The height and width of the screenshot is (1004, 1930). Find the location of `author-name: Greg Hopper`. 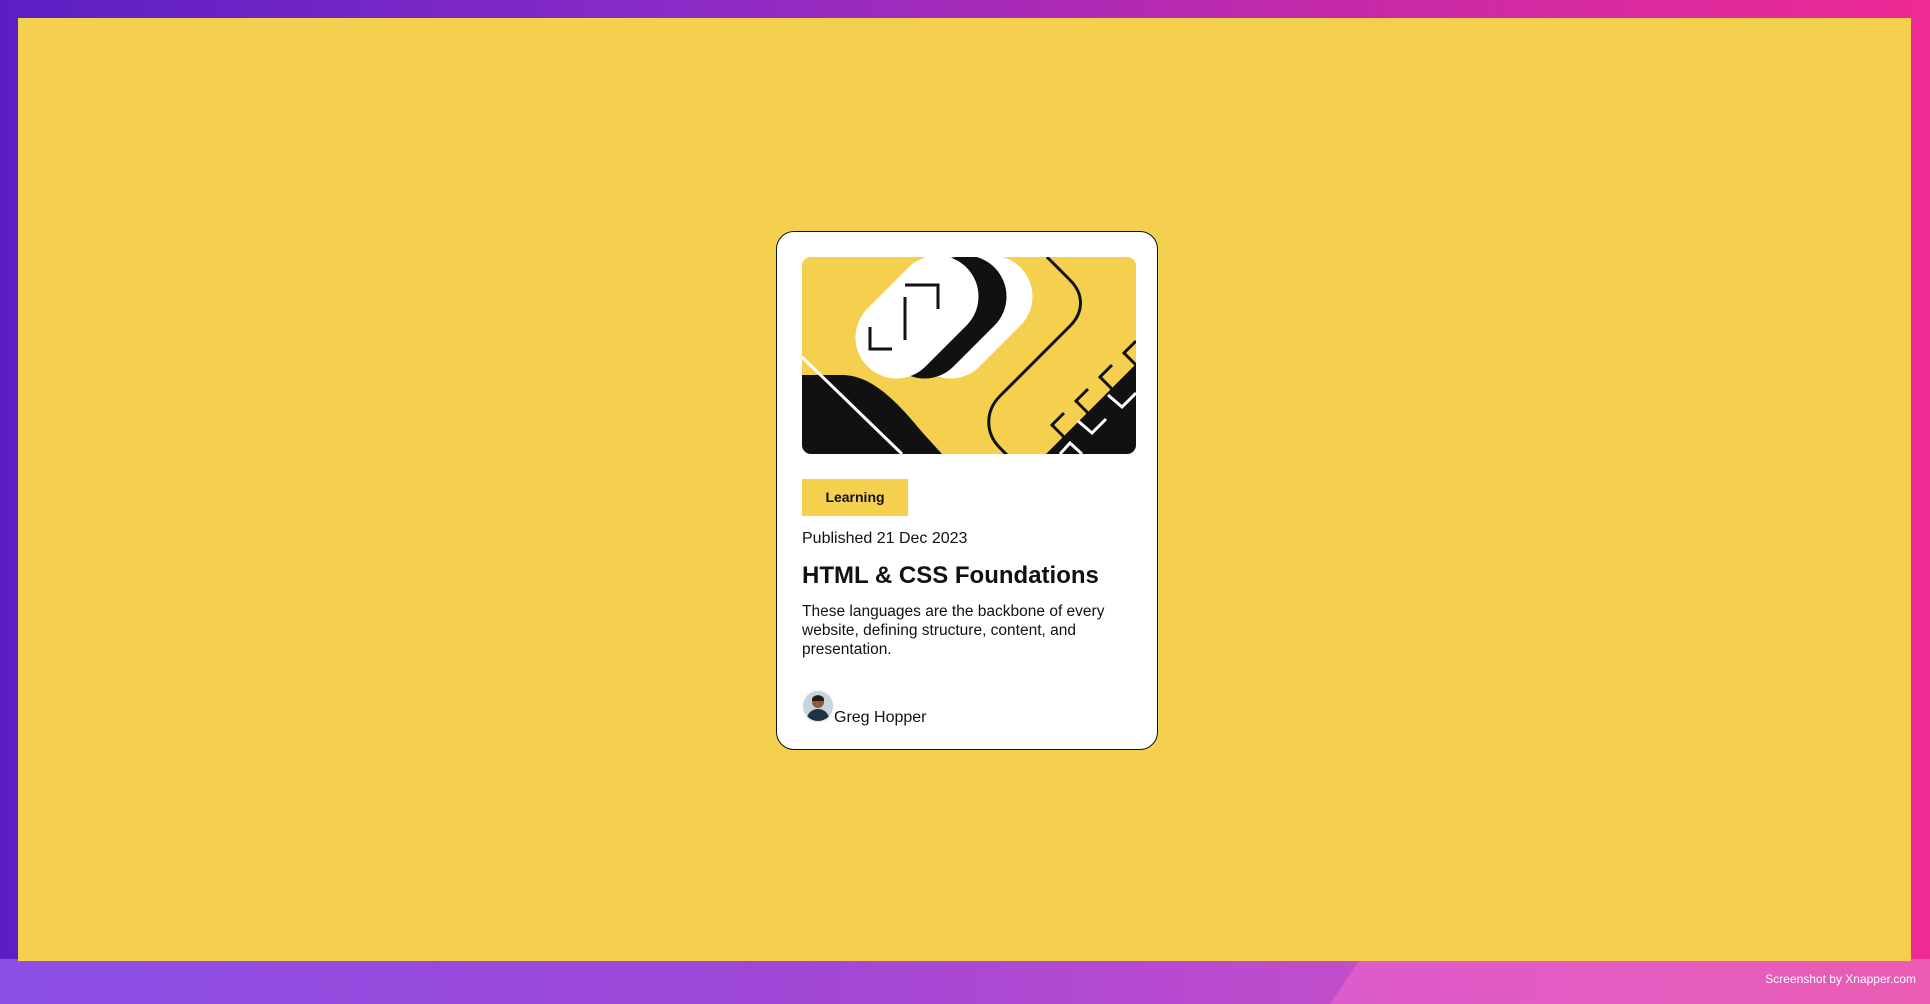

author-name: Greg Hopper is located at coordinates (880, 718).